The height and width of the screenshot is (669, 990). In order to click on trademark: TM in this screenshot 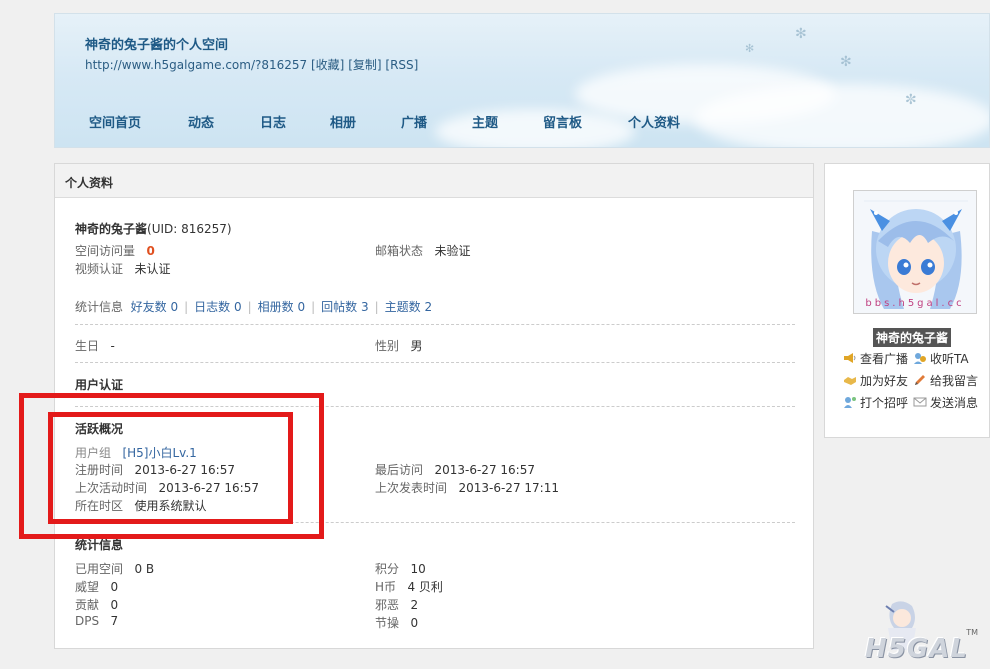, I will do `click(972, 632)`.